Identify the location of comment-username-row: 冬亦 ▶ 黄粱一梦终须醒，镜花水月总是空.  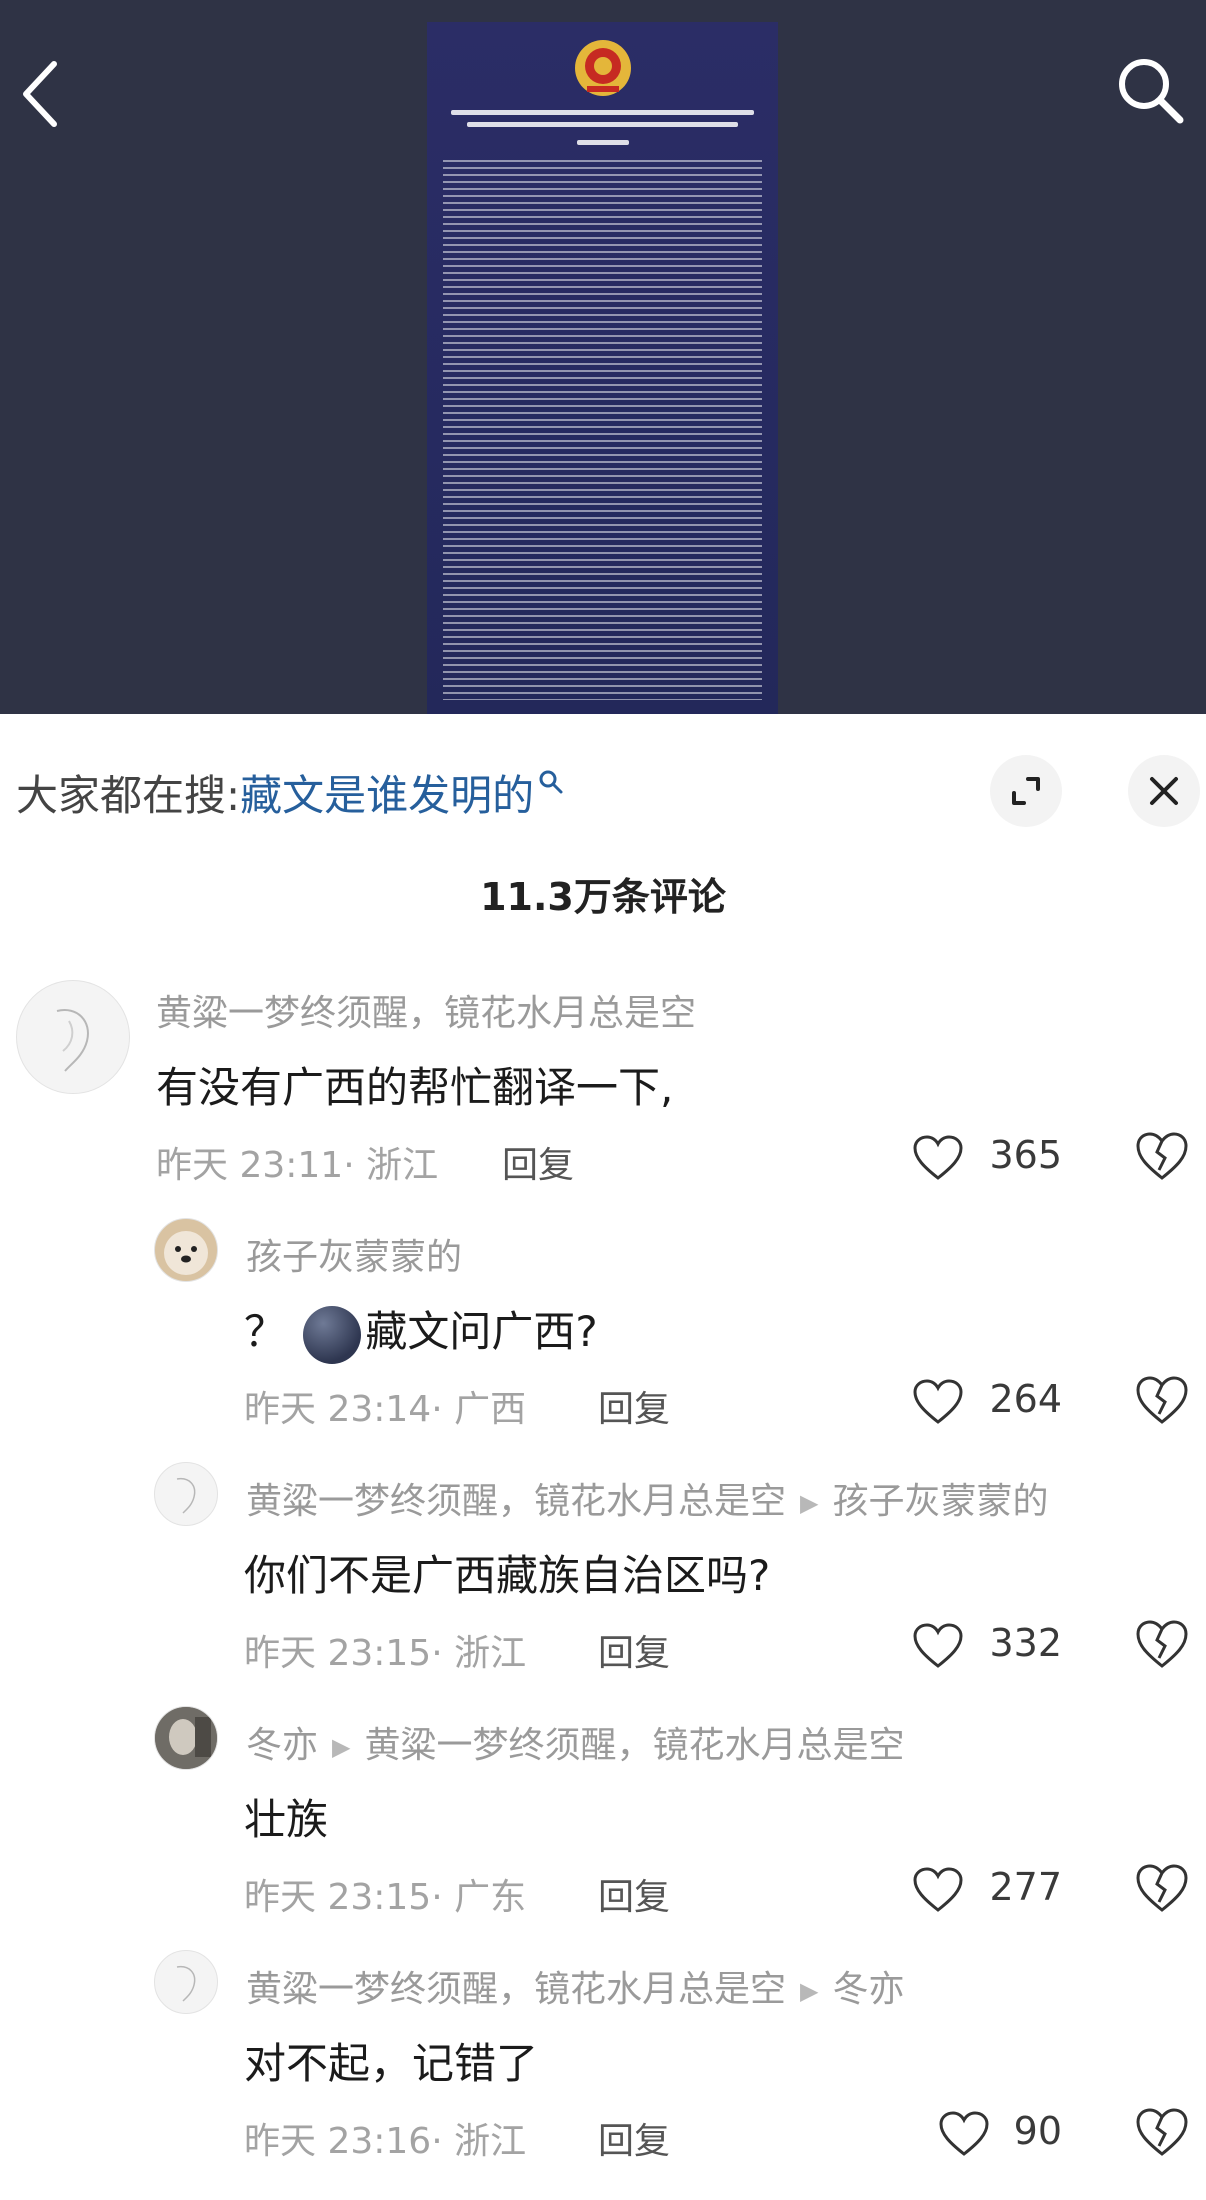
(575, 1742).